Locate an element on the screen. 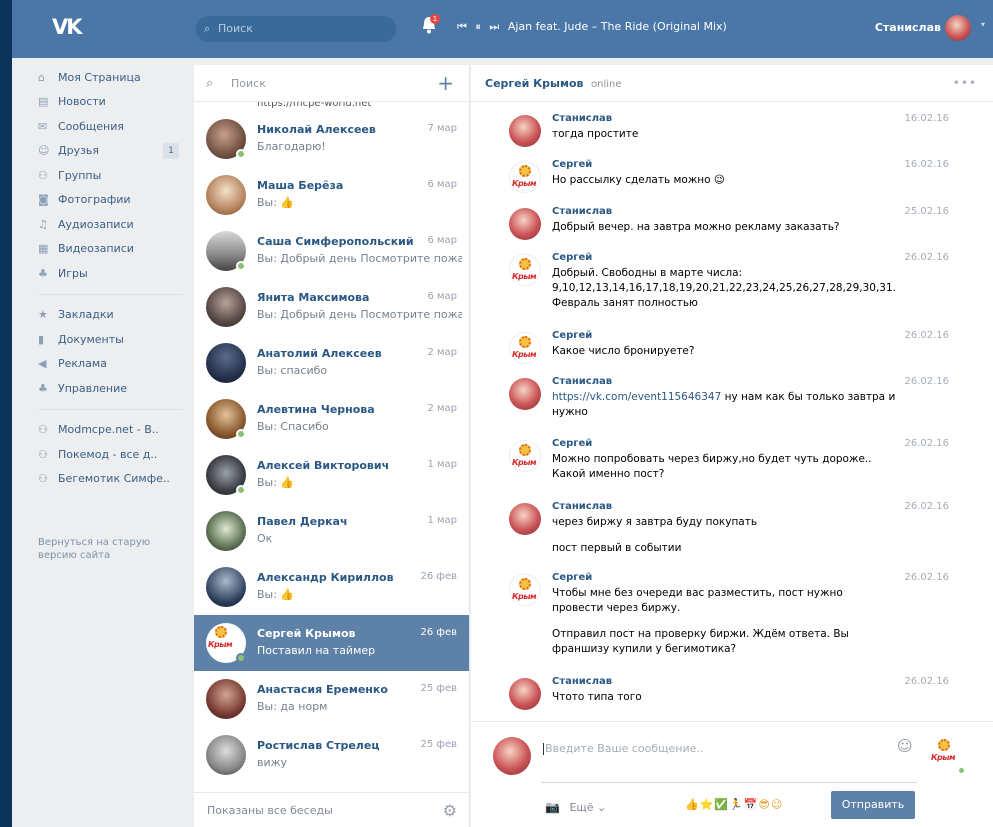 The image size is (993, 827). sidebar-item-items-4: ⚇ Группы is located at coordinates (113, 175).